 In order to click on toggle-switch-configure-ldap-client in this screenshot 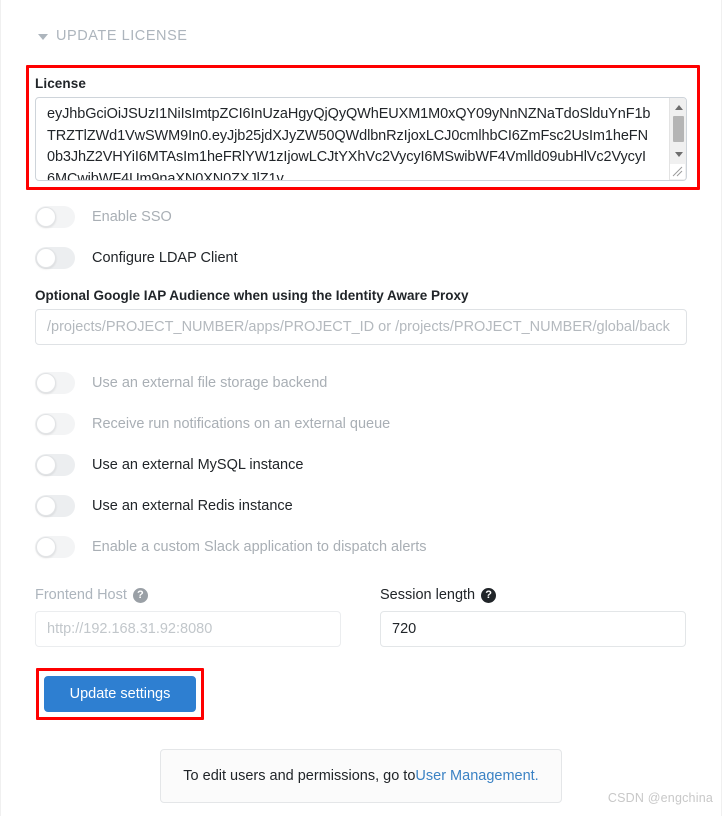, I will do `click(55, 257)`.